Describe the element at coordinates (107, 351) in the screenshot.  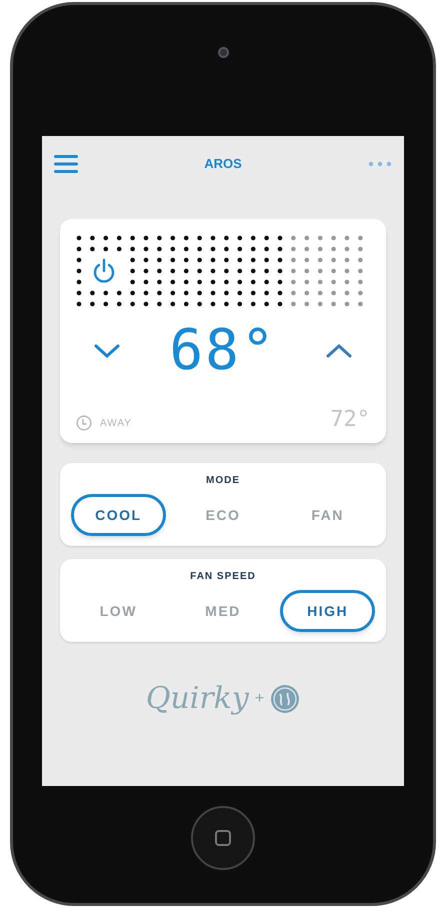
I see `chevron-down-icon` at that location.